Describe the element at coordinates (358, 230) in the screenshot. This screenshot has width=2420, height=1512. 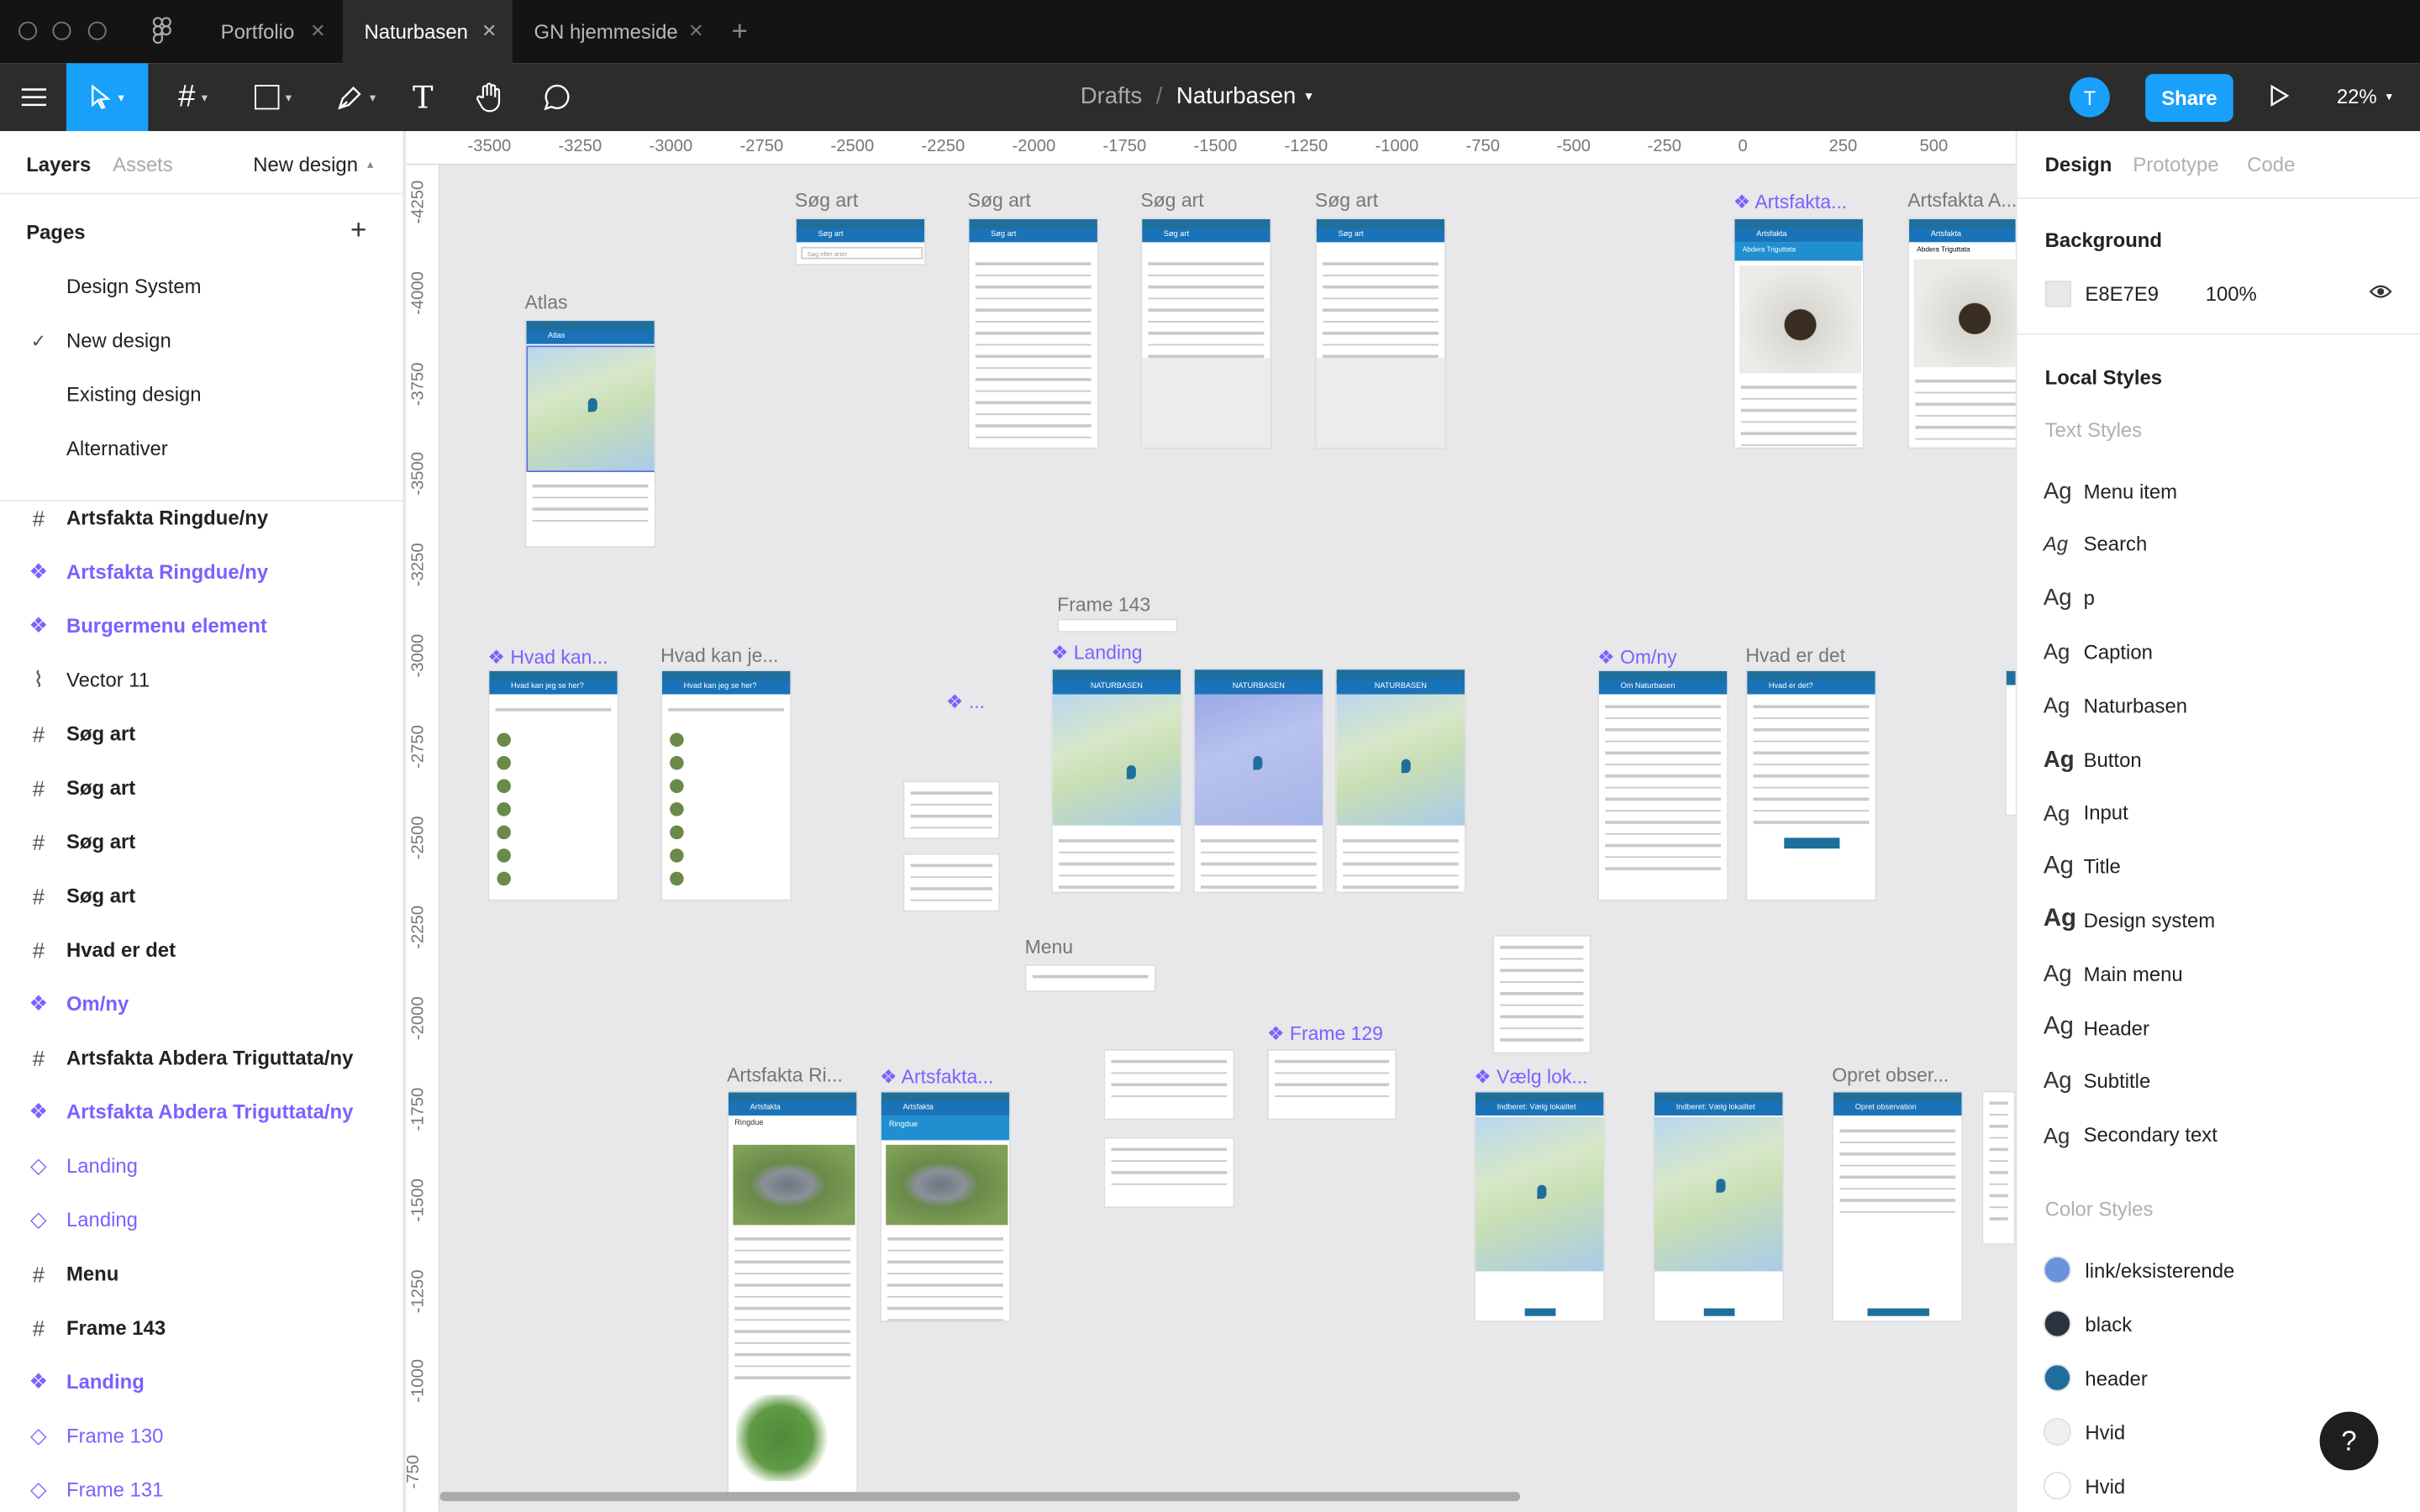
I see `add-page-icon: +` at that location.